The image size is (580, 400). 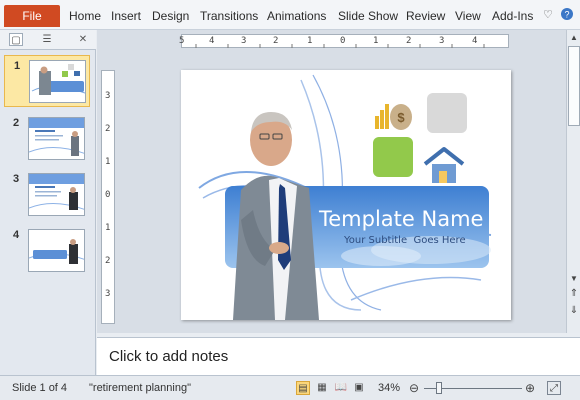 What do you see at coordinates (140, 388) in the screenshot?
I see `theme-name: "retirement planning"` at bounding box center [140, 388].